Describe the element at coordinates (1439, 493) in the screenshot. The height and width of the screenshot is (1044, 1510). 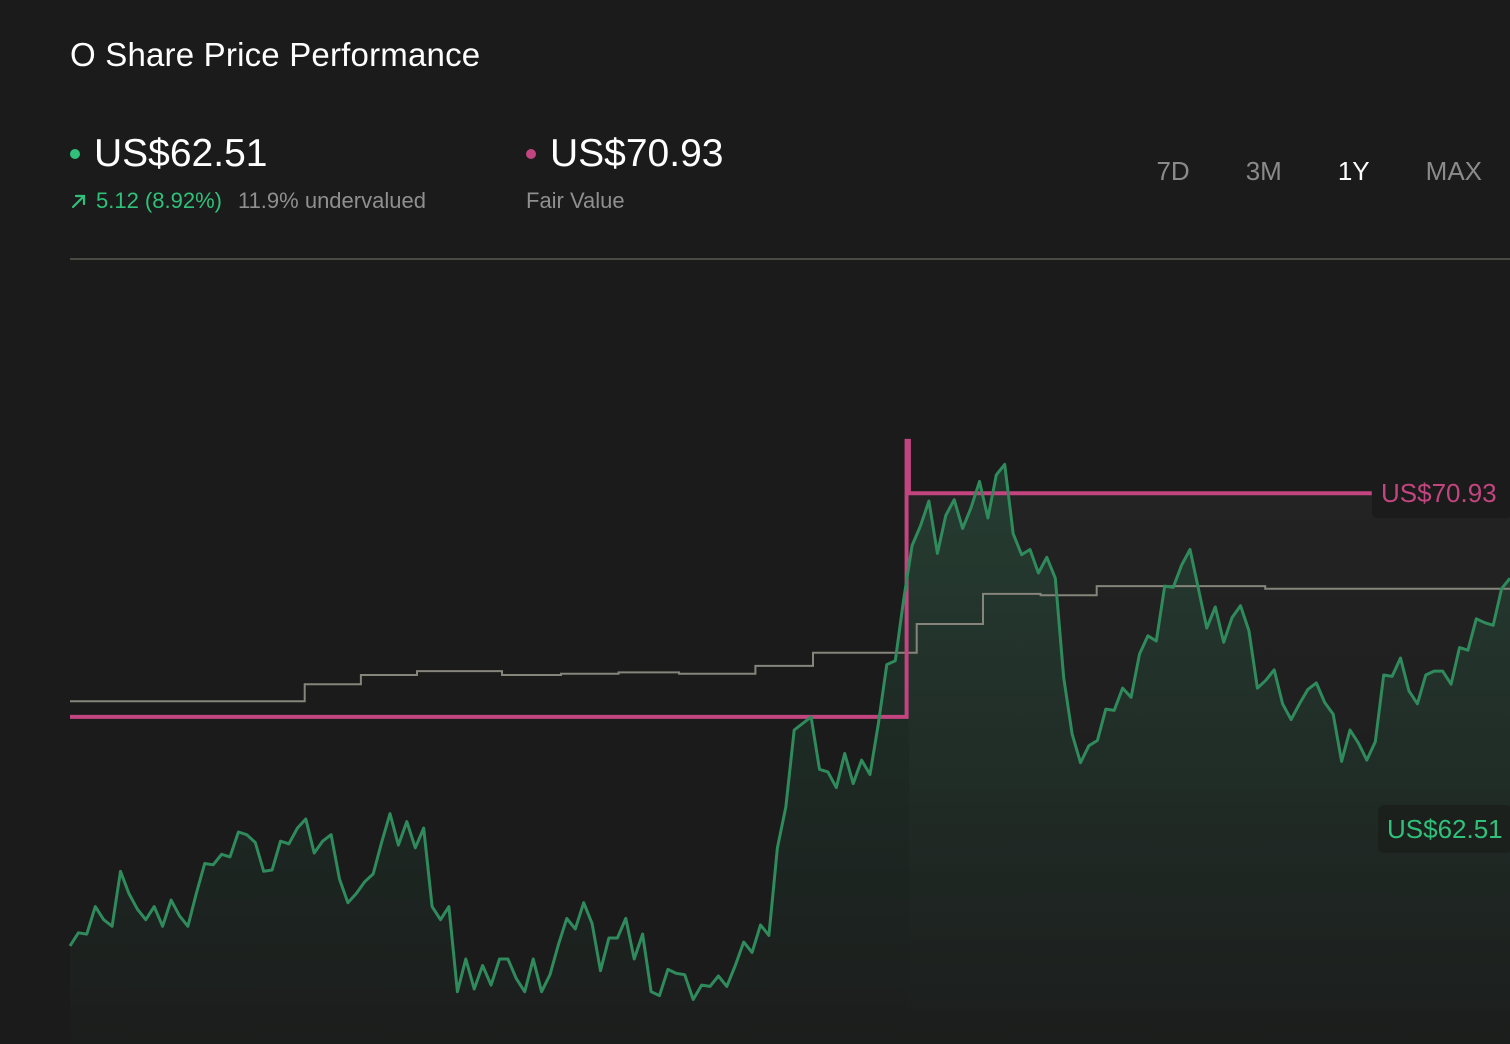
I see `fair-value-chart-label: US$70.93` at that location.